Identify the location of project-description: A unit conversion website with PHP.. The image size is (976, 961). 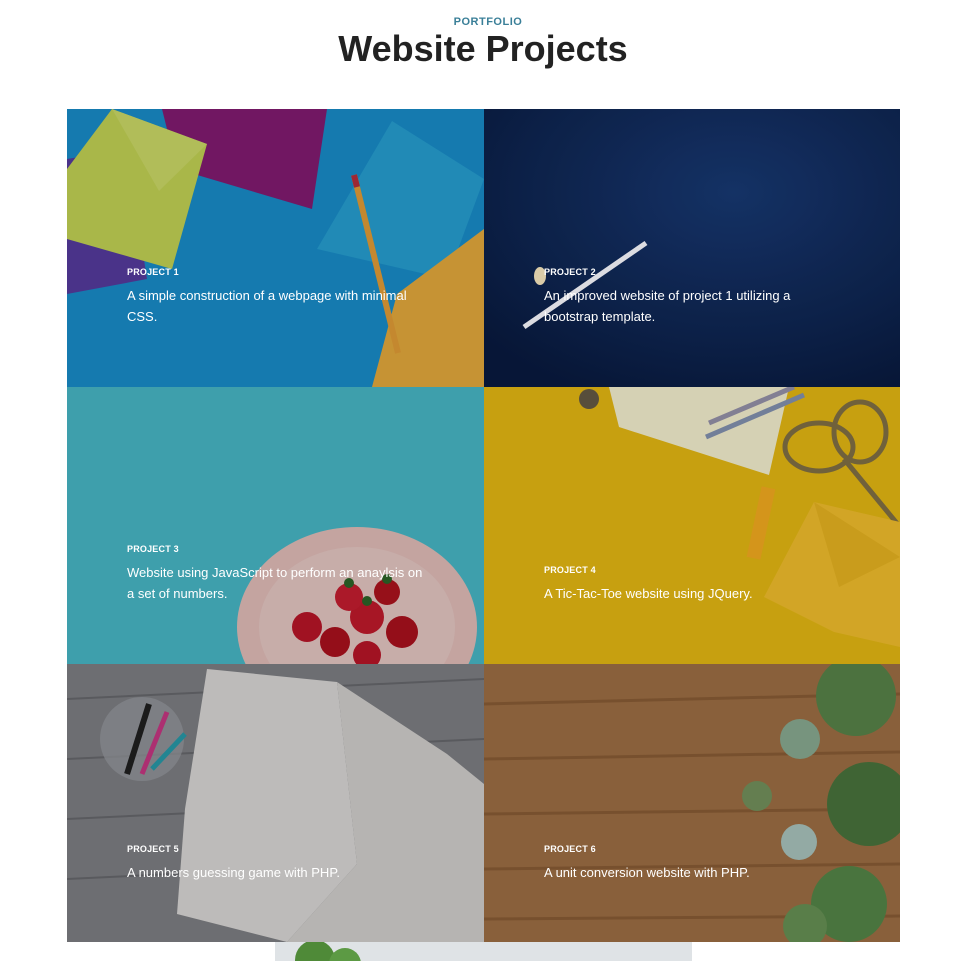
(647, 872).